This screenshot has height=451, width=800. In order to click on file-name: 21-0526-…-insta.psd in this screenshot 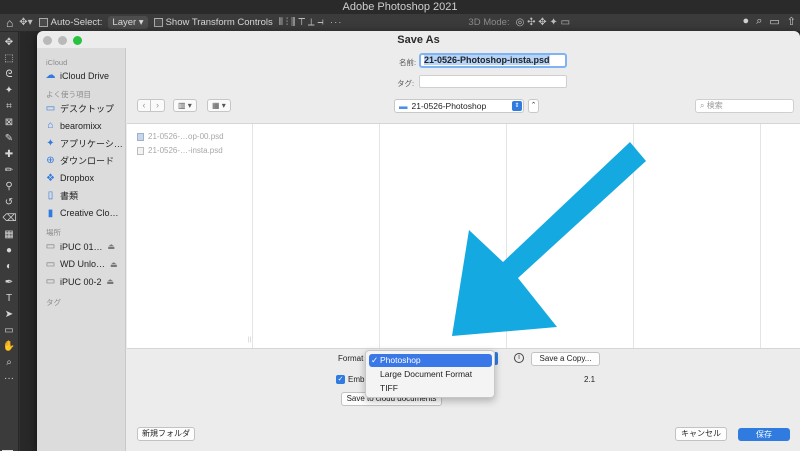, I will do `click(185, 150)`.